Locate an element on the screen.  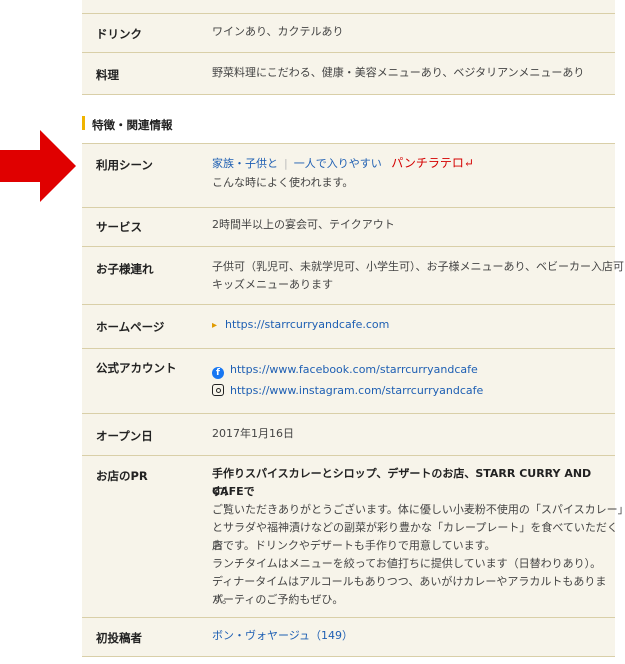
usage-link-solo: 一人で入りやすい is located at coordinates (338, 163).